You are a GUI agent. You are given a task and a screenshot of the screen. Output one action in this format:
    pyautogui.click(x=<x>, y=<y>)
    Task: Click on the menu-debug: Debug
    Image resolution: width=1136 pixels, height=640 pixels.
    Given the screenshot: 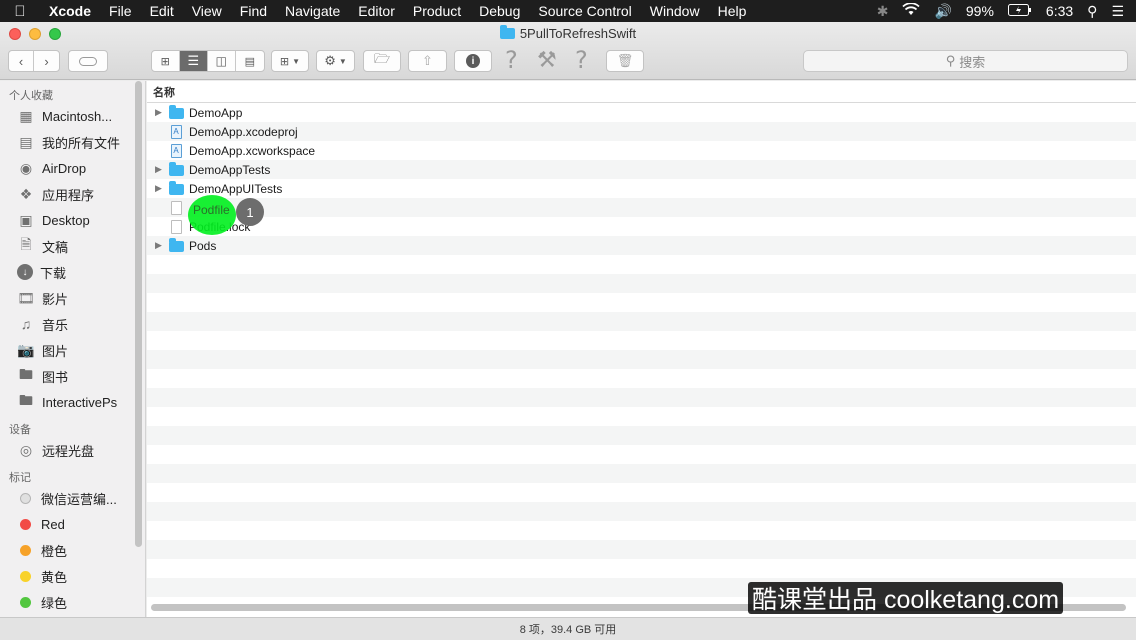 What is the action you would take?
    pyautogui.click(x=499, y=11)
    